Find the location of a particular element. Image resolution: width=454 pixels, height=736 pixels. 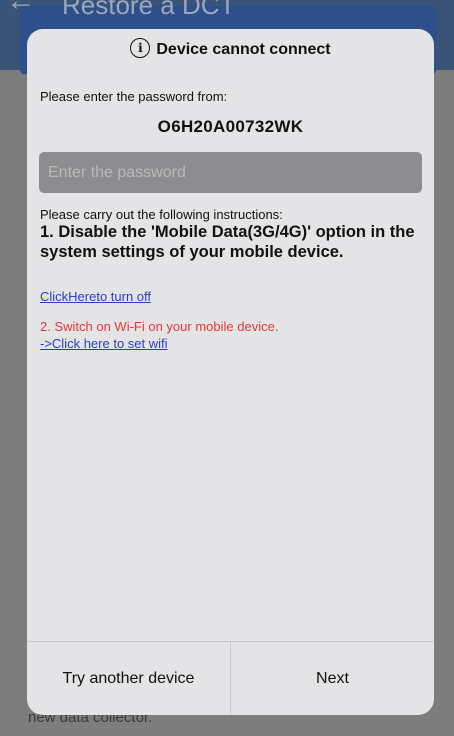

info-icon: i is located at coordinates (140, 47).